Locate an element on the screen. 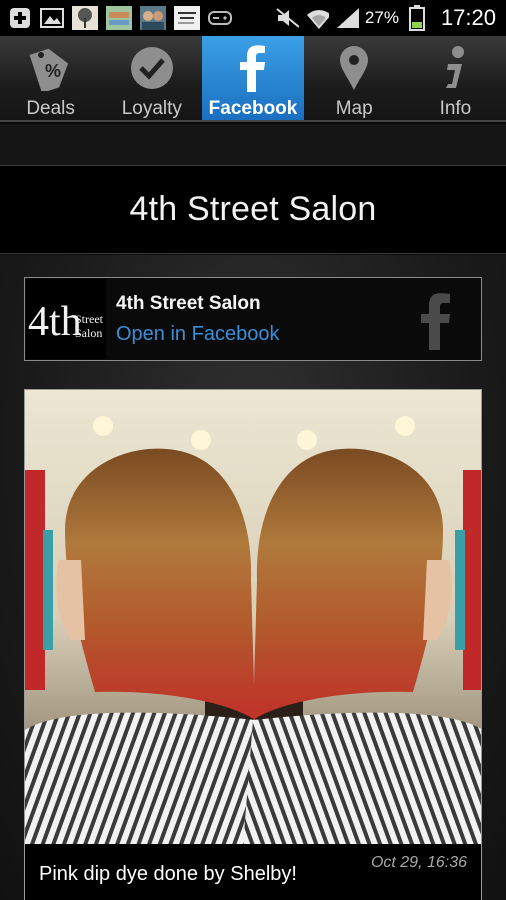  map-pin-icon is located at coordinates (354, 68).